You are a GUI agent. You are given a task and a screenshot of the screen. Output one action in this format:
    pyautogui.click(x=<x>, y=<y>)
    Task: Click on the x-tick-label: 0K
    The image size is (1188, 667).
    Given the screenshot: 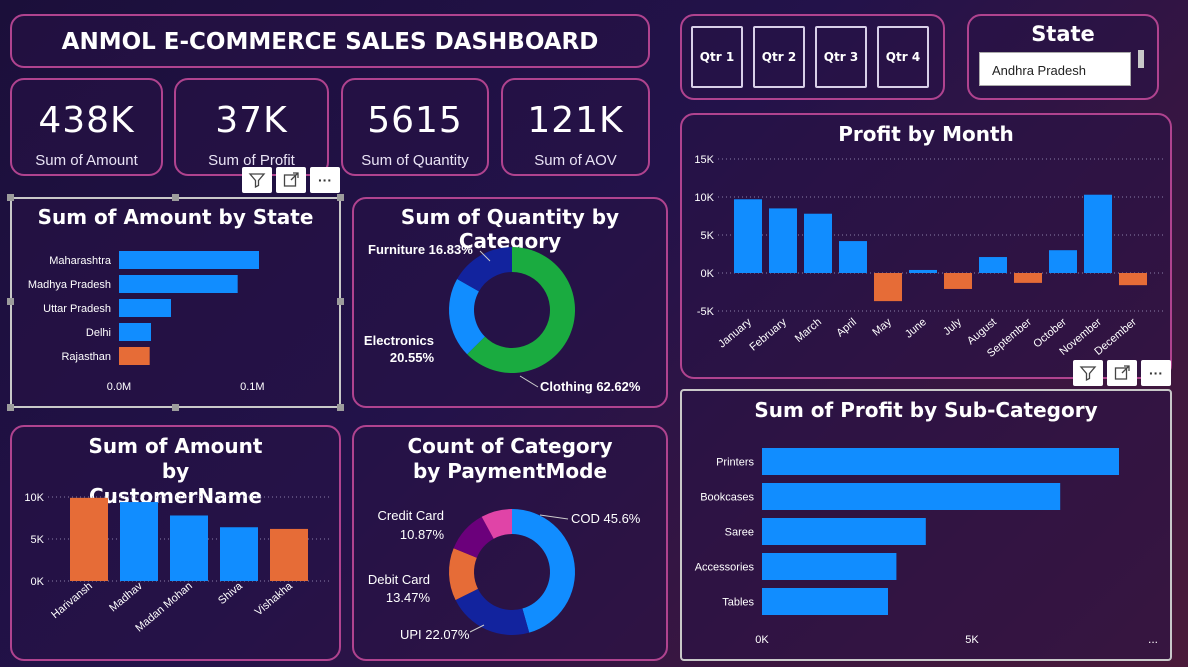 What is the action you would take?
    pyautogui.click(x=762, y=640)
    